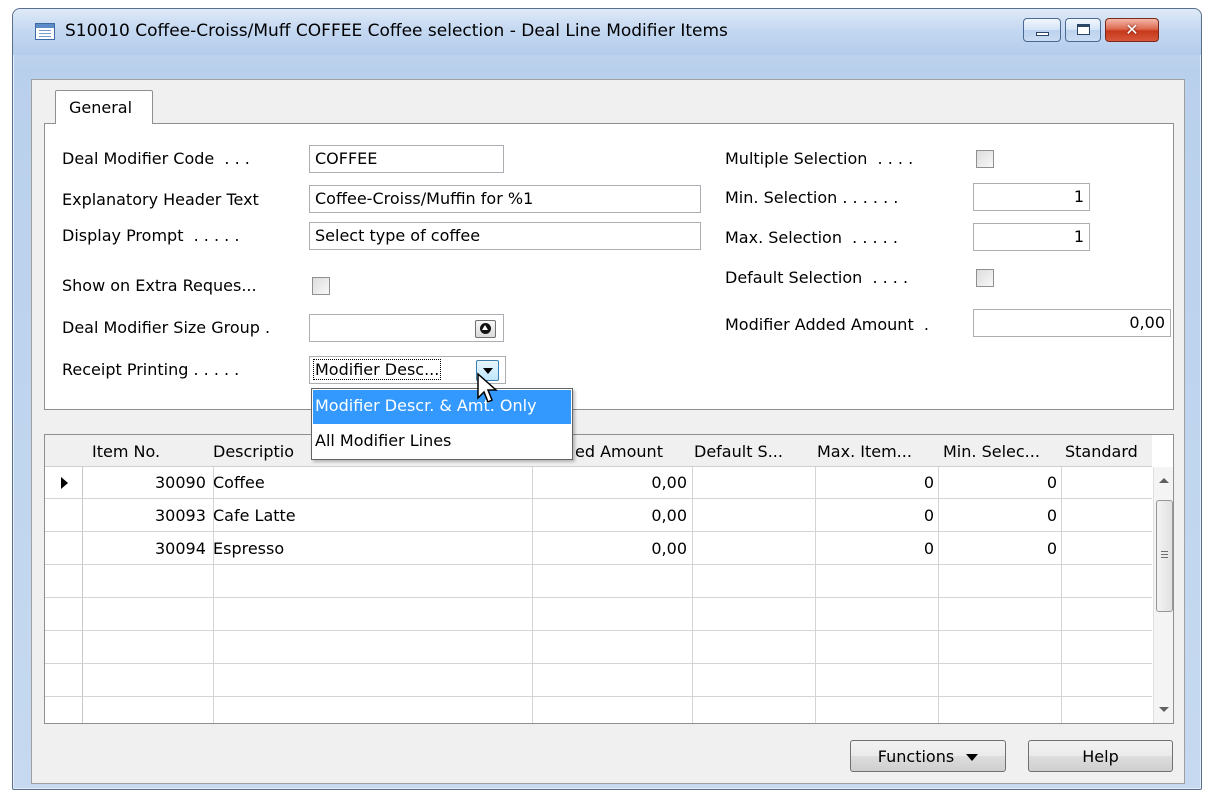  Describe the element at coordinates (817, 277) in the screenshot. I see `default-selection-label: Default Selection . . . .` at that location.